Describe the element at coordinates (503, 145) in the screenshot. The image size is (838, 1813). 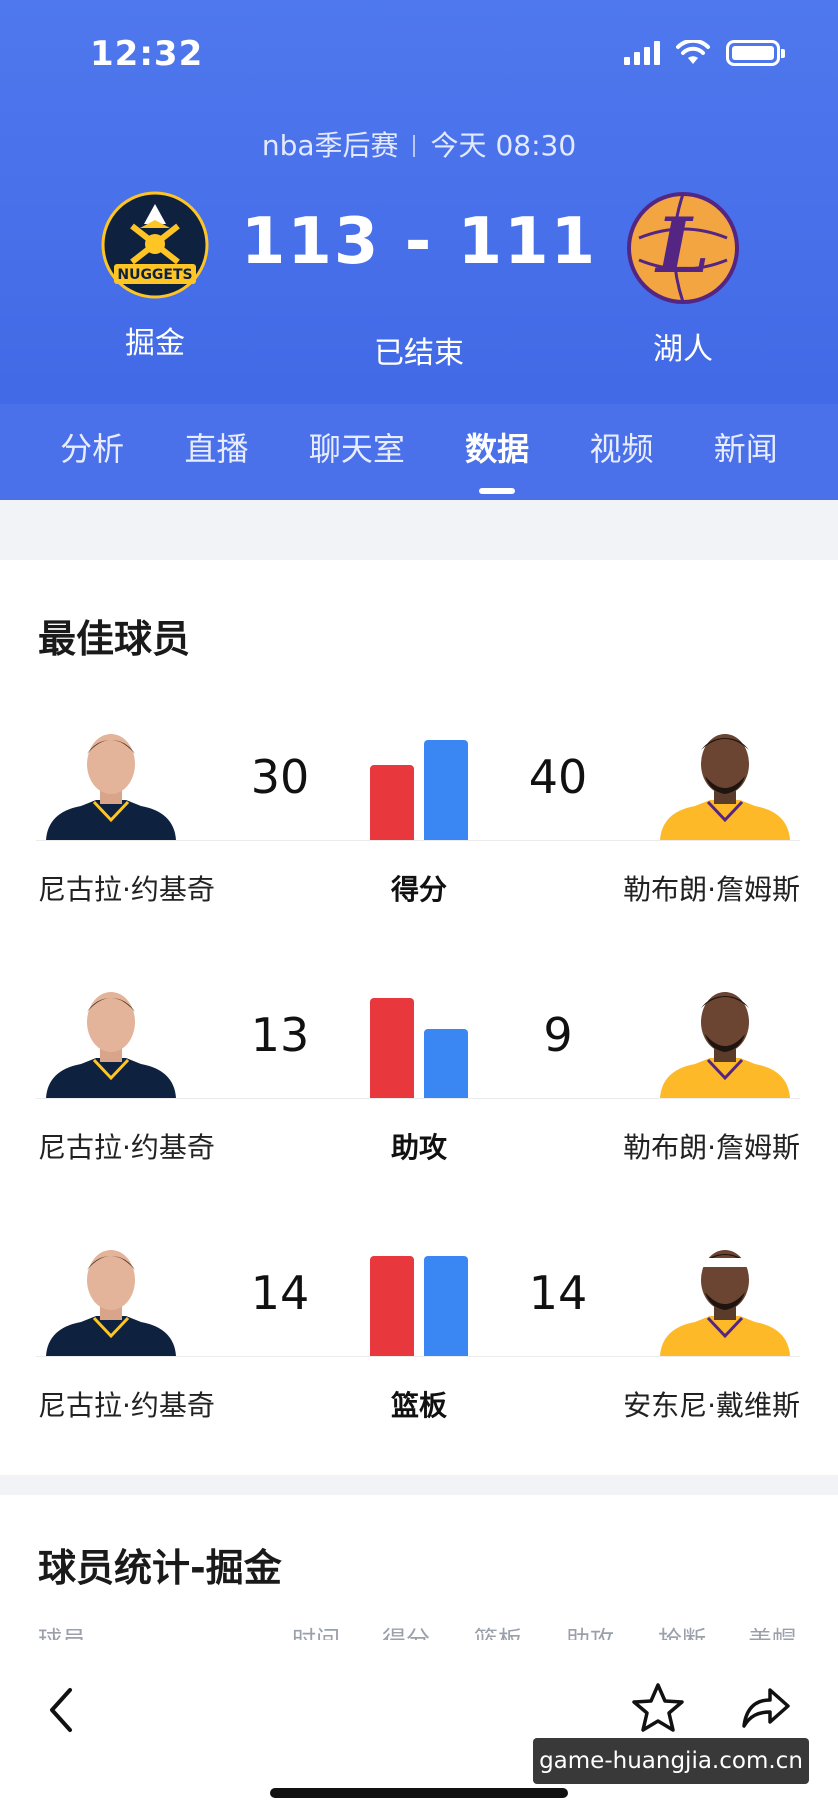
I see `game-datetime: 今天 08:30` at that location.